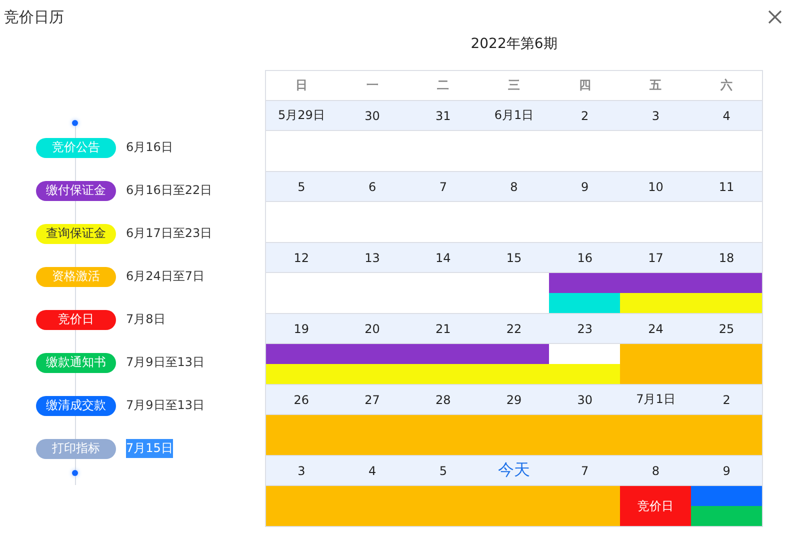 The height and width of the screenshot is (550, 791). What do you see at coordinates (443, 115) in the screenshot?
I see `date-label: 31` at bounding box center [443, 115].